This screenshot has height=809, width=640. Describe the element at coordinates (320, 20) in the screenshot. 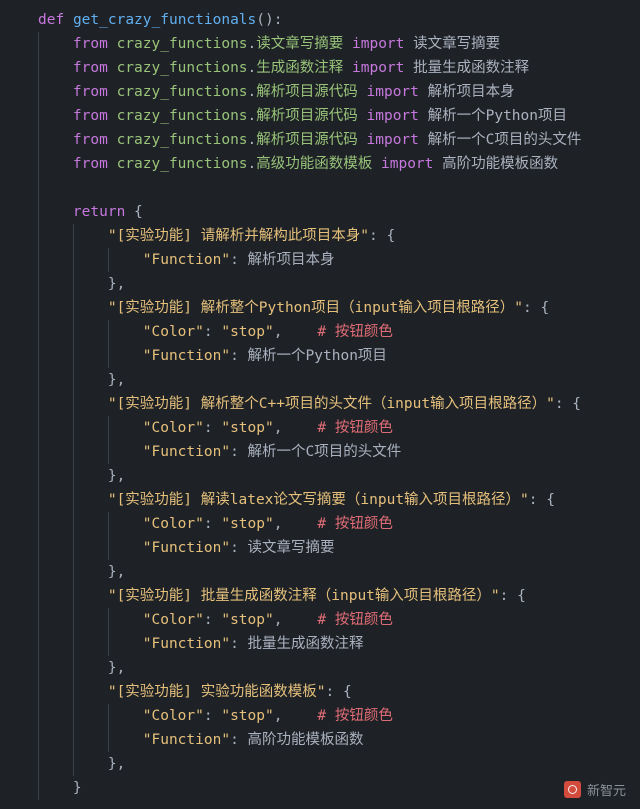

I see `code-line: def get_crazy_functionals():` at that location.